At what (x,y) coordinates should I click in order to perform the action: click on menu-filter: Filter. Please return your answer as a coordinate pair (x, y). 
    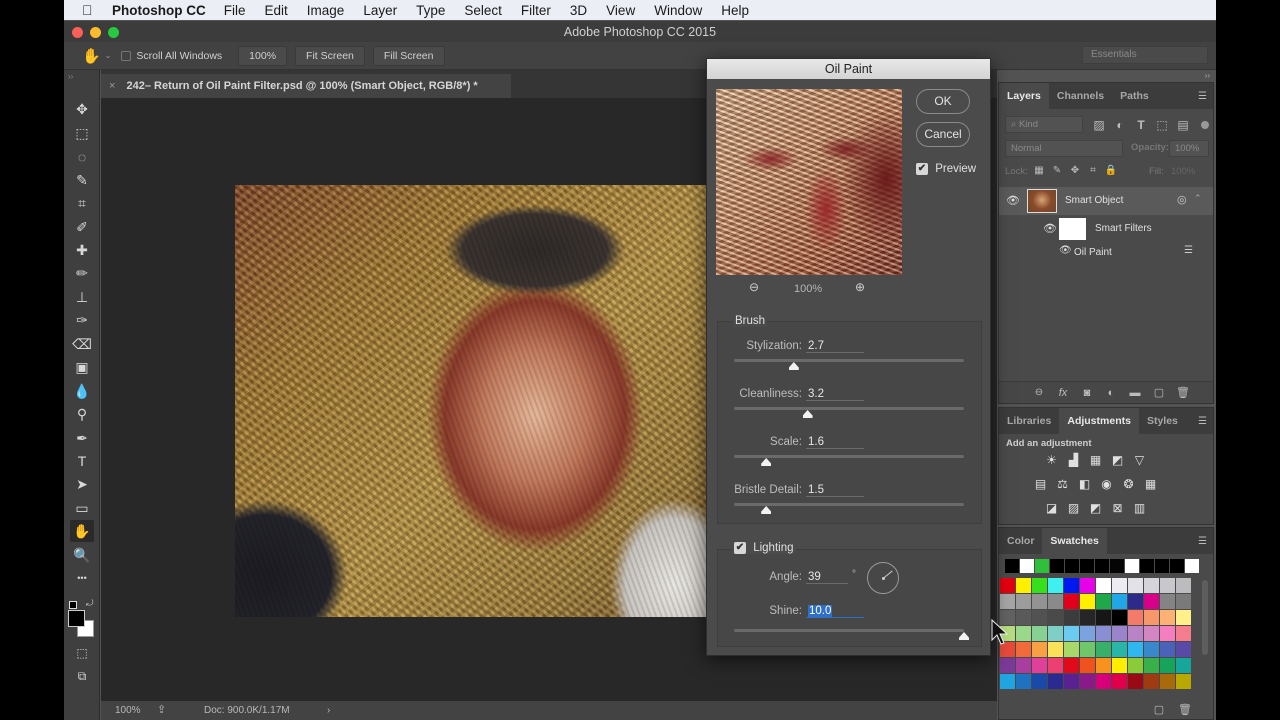
    Looking at the image, I should click on (536, 10).